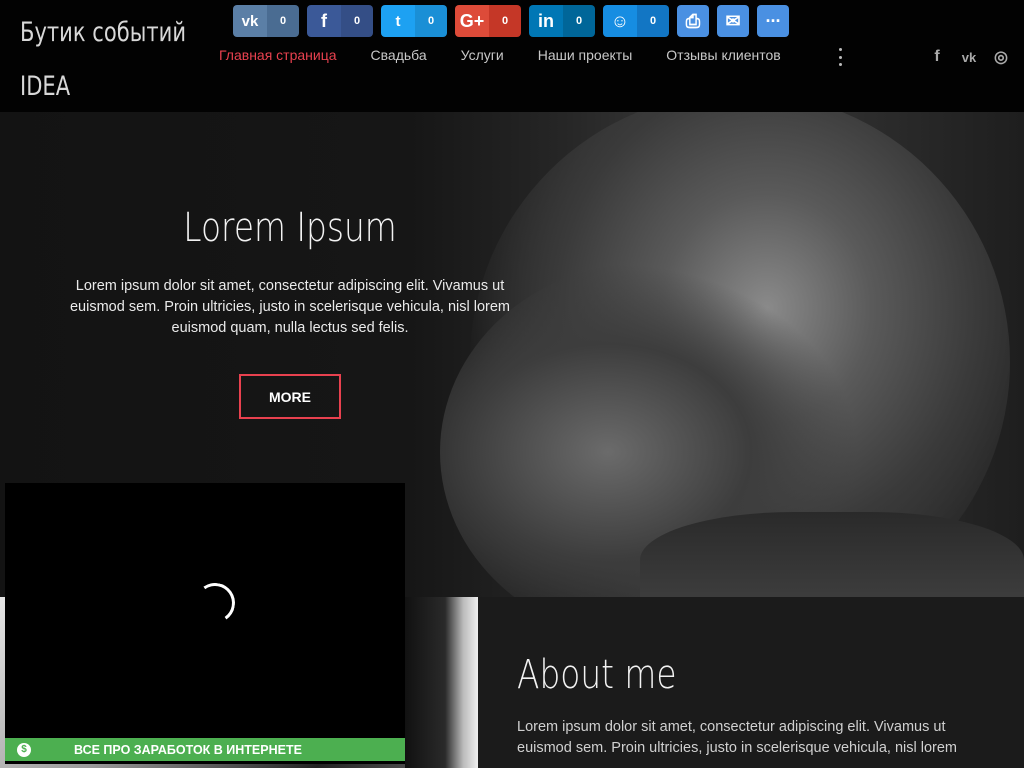 This screenshot has width=1024, height=768. I want to click on email-icon: ✉, so click(733, 21).